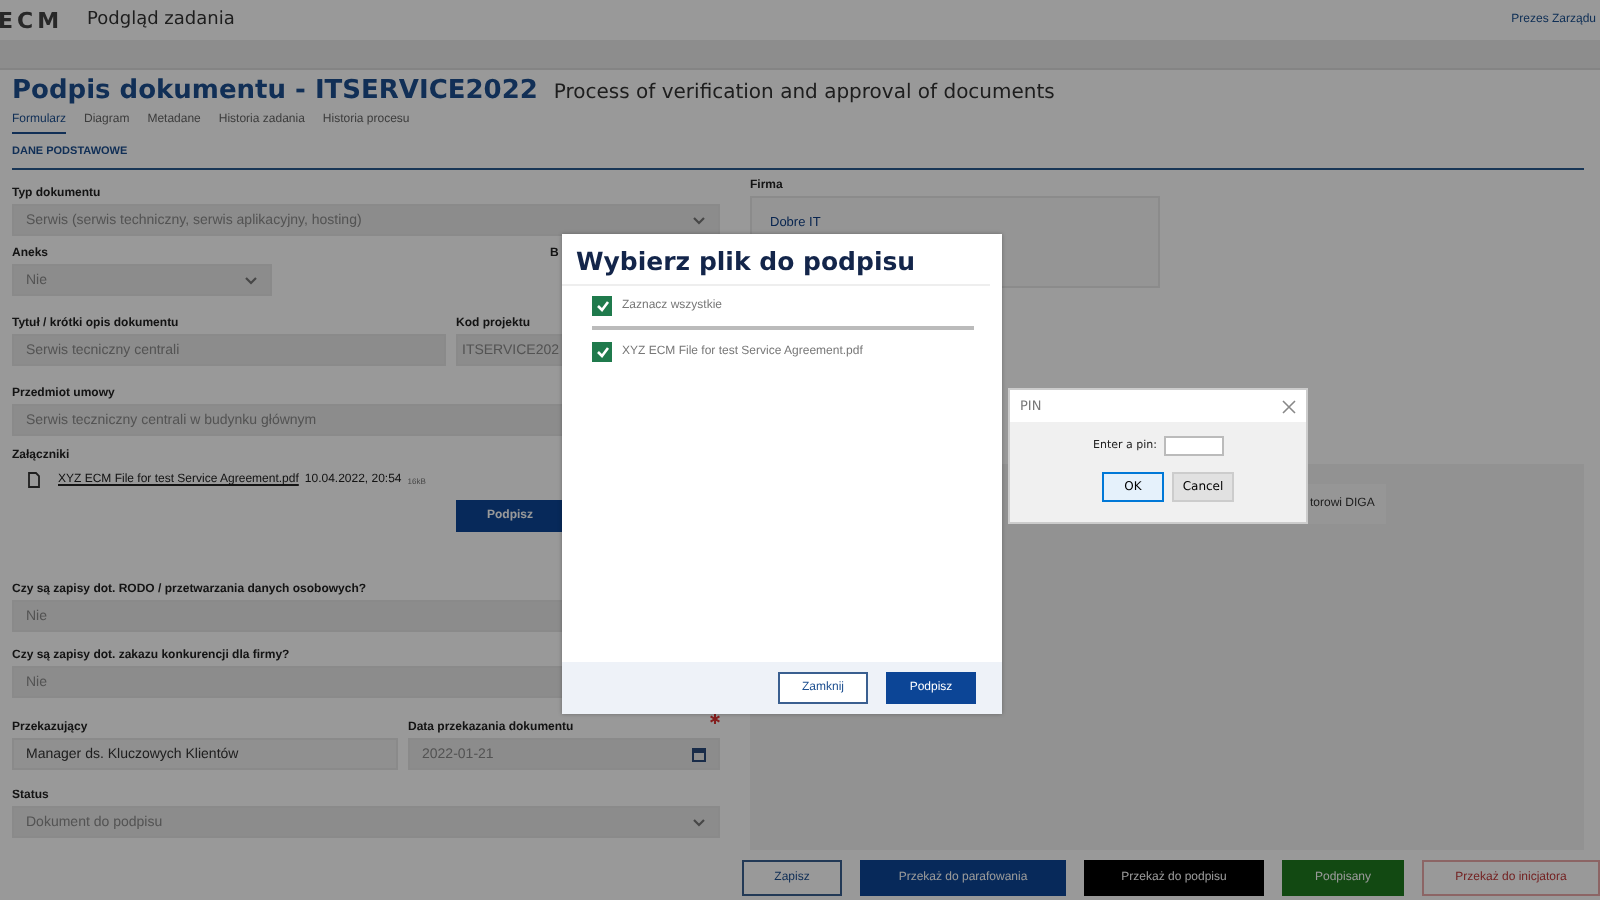  I want to click on dialog-title: Wybierz plik do podpisu, so click(776, 260).